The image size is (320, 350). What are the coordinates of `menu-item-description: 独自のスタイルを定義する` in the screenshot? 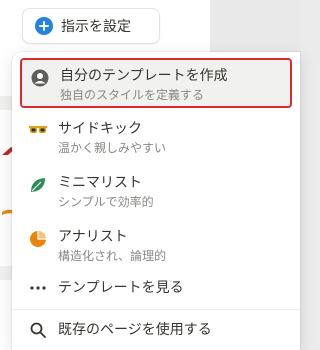 It's located at (132, 95).